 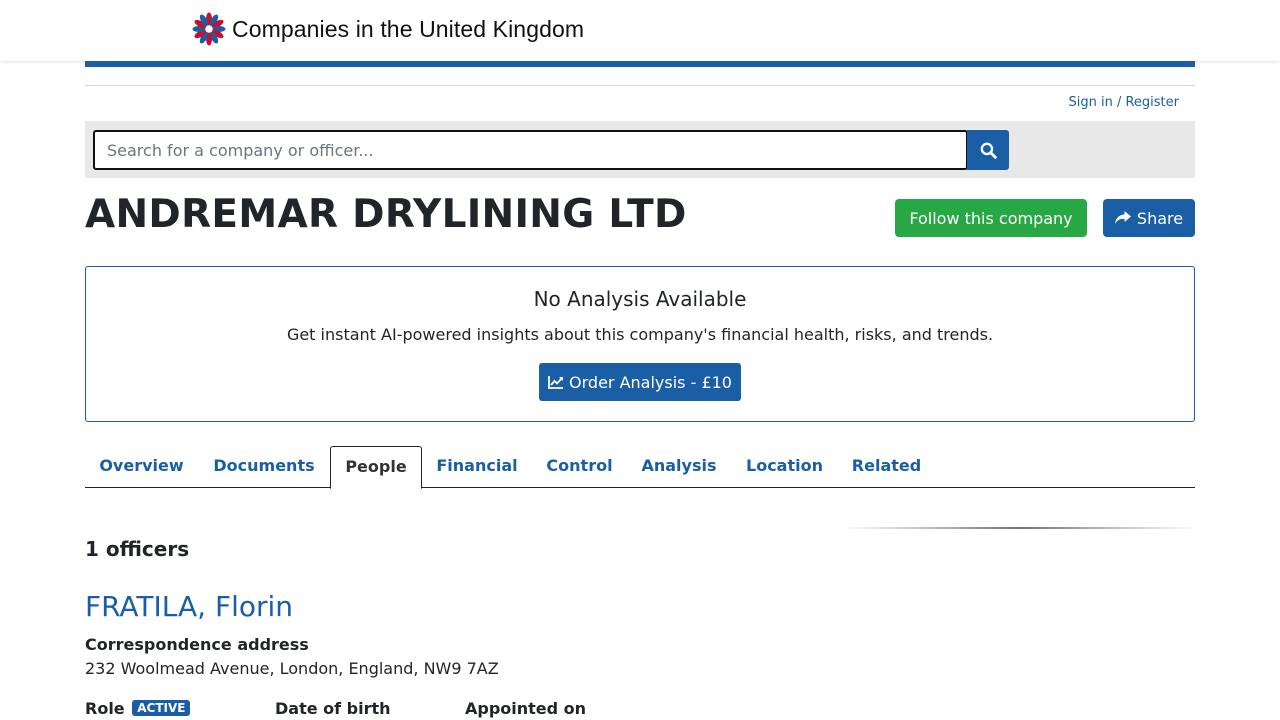 What do you see at coordinates (197, 644) in the screenshot?
I see `correspondence-address-label: Correspondence address` at bounding box center [197, 644].